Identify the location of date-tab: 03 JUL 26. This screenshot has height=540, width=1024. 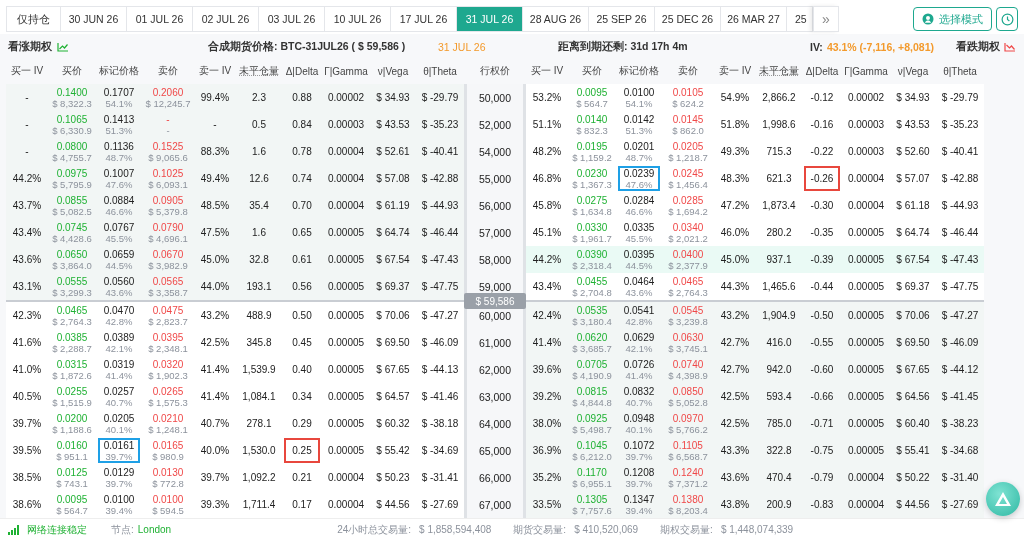
(292, 19).